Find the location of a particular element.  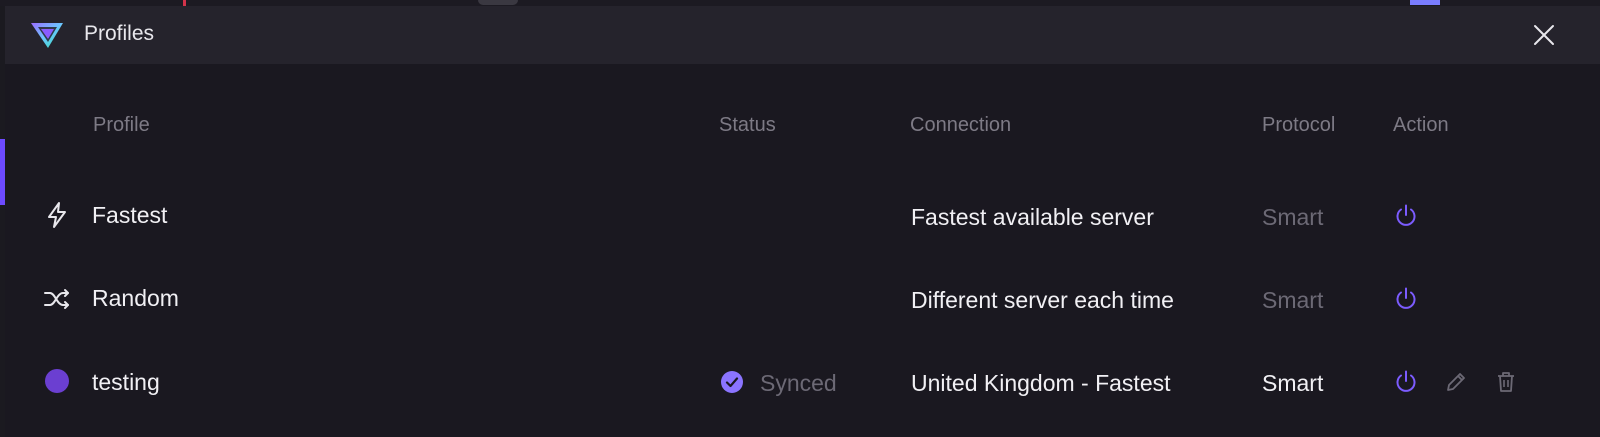

edit-icon is located at coordinates (1456, 382).